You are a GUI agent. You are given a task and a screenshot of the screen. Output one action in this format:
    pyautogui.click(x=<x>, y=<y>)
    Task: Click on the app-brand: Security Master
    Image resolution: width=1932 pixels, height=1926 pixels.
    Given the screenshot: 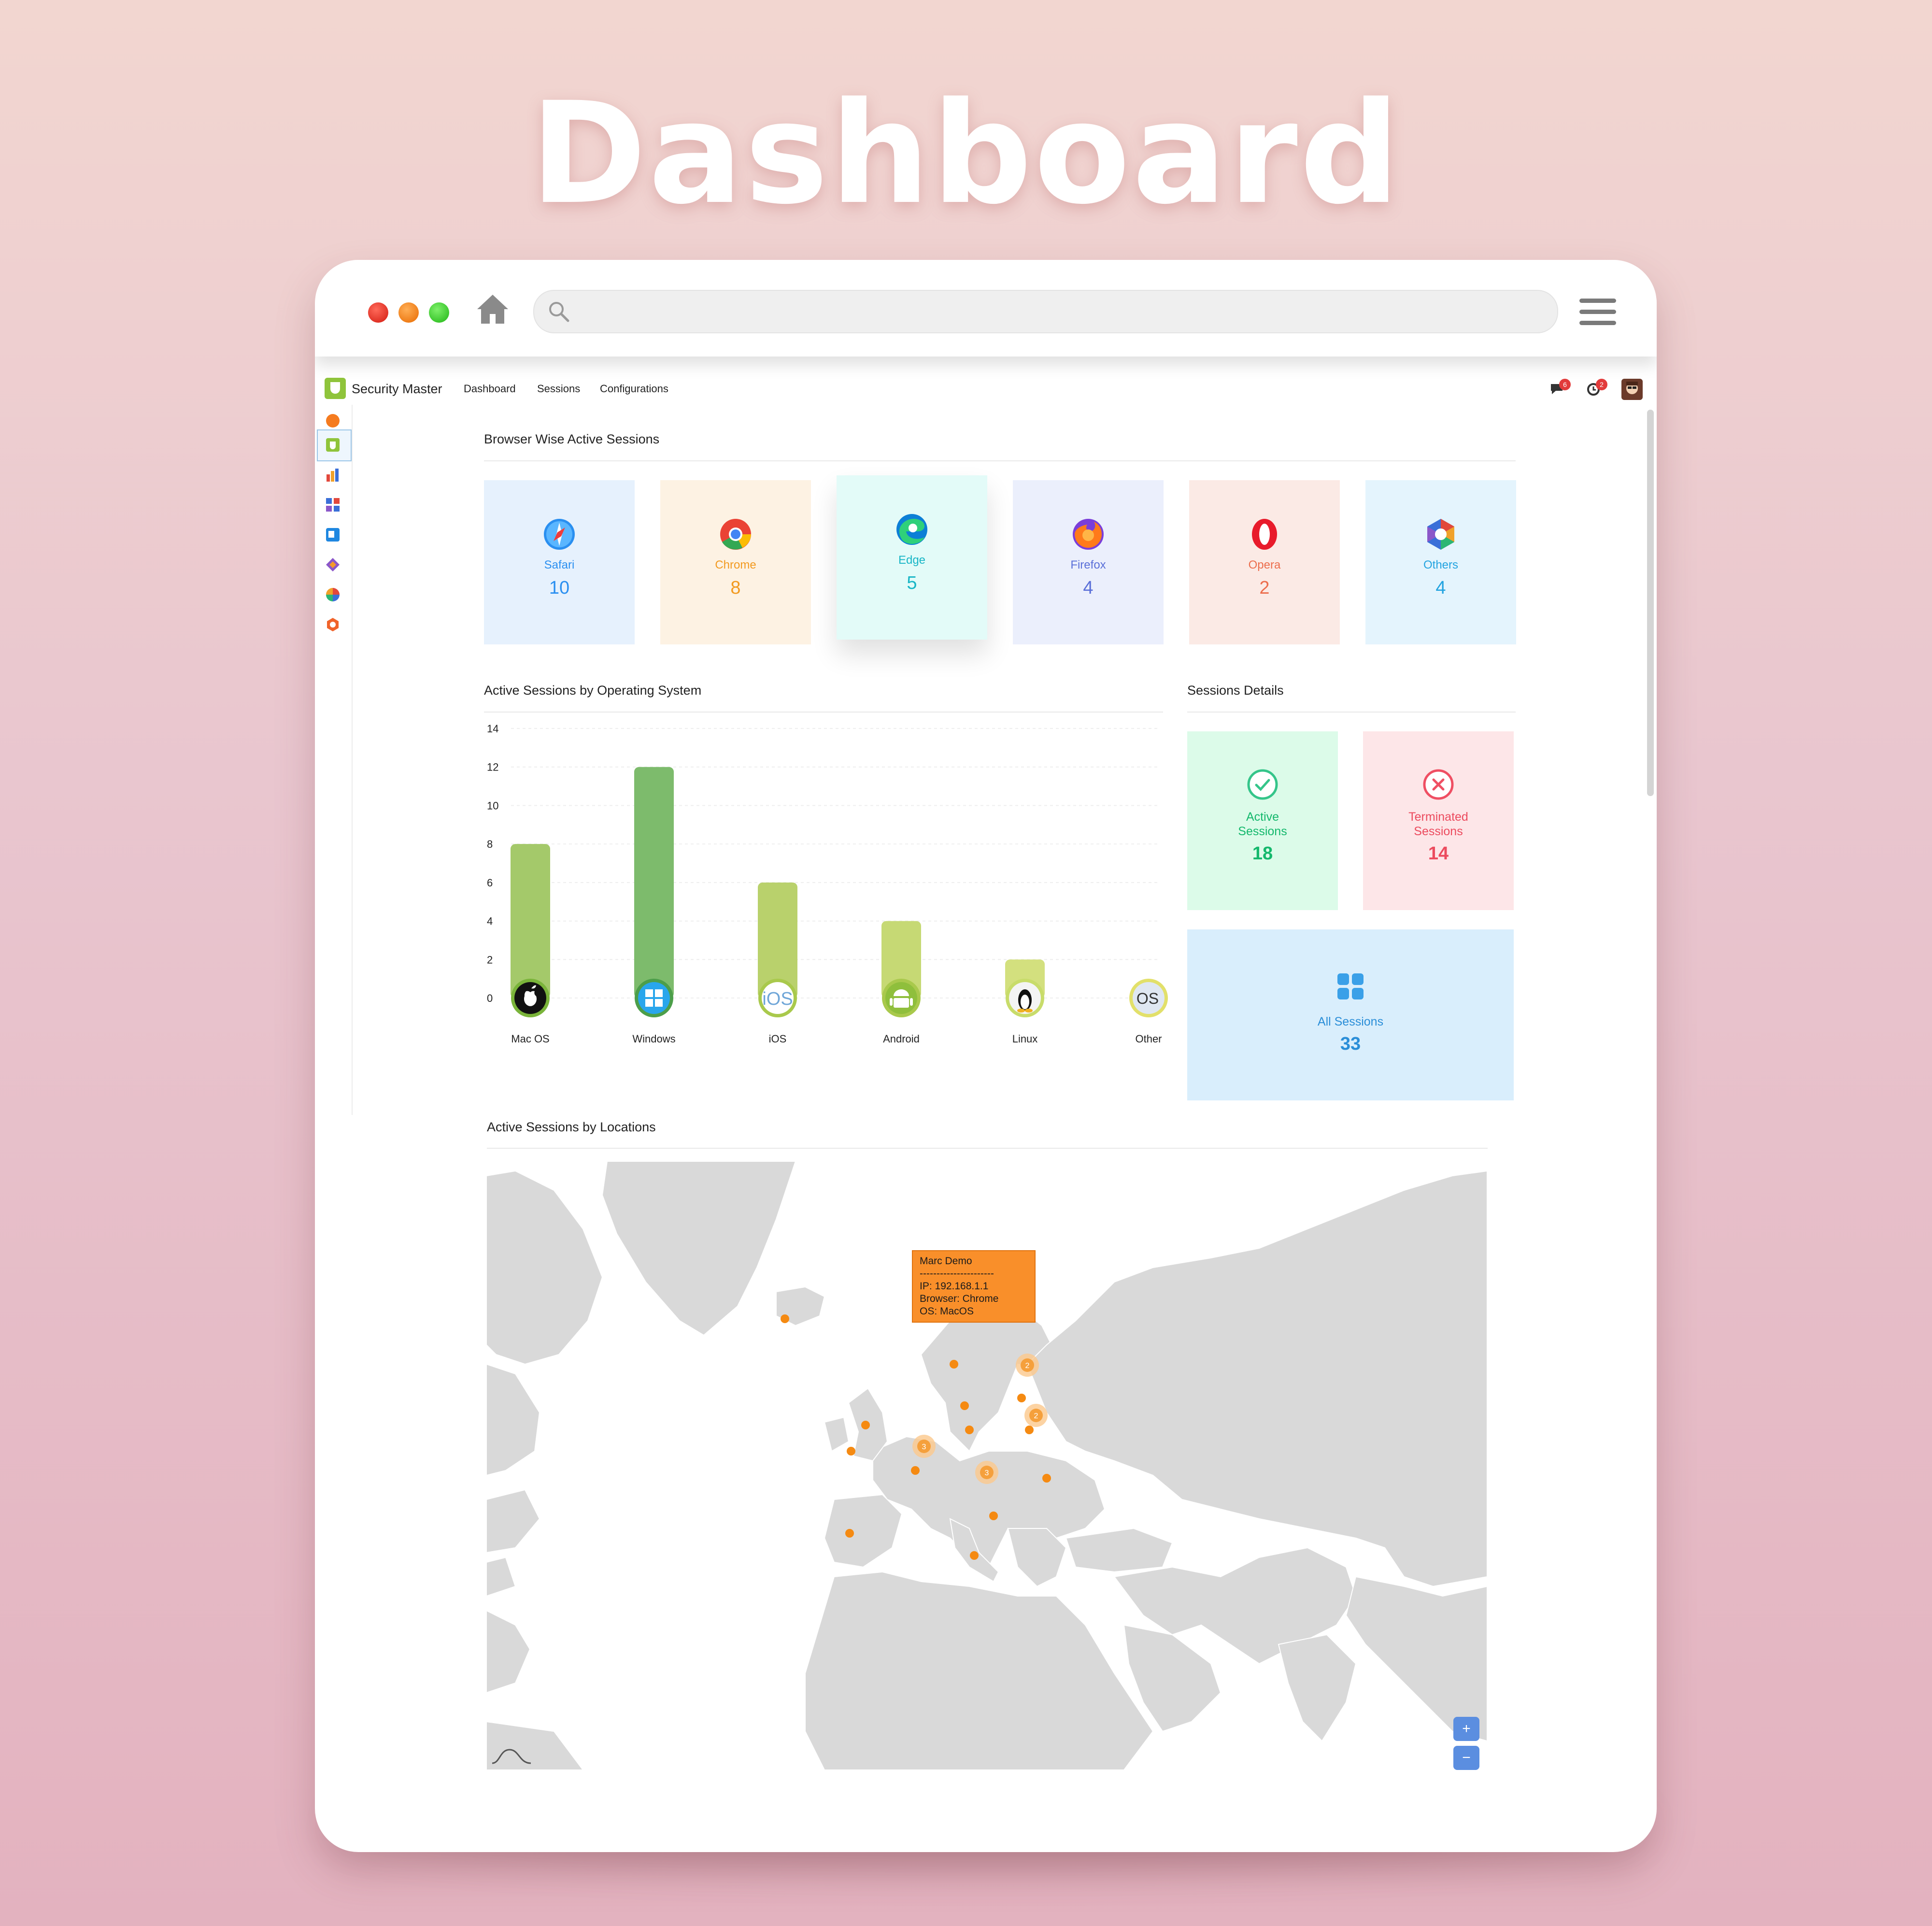 What is the action you would take?
    pyautogui.click(x=397, y=389)
    